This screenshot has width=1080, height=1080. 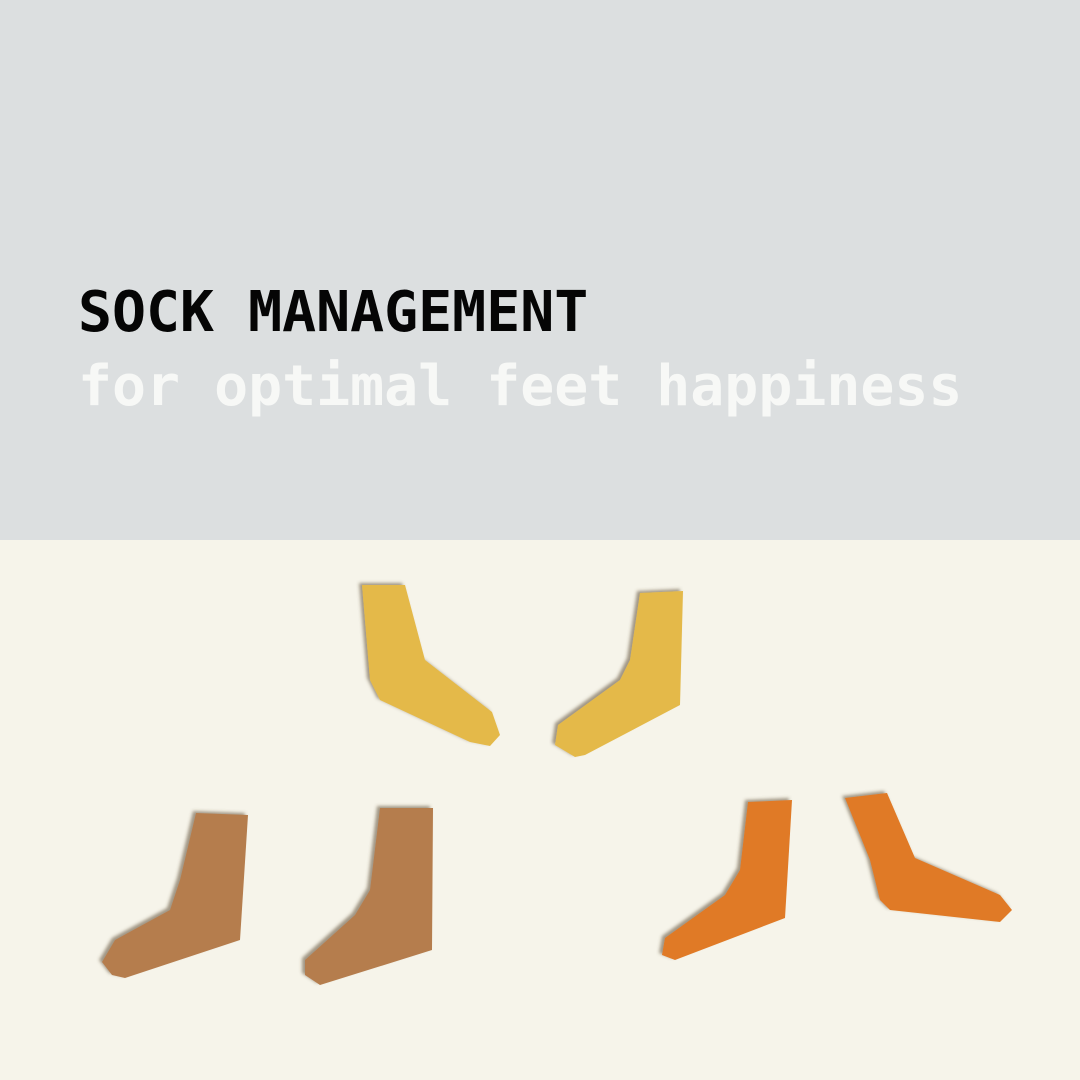 What do you see at coordinates (431, 665) in the screenshot?
I see `yellow-sock-left` at bounding box center [431, 665].